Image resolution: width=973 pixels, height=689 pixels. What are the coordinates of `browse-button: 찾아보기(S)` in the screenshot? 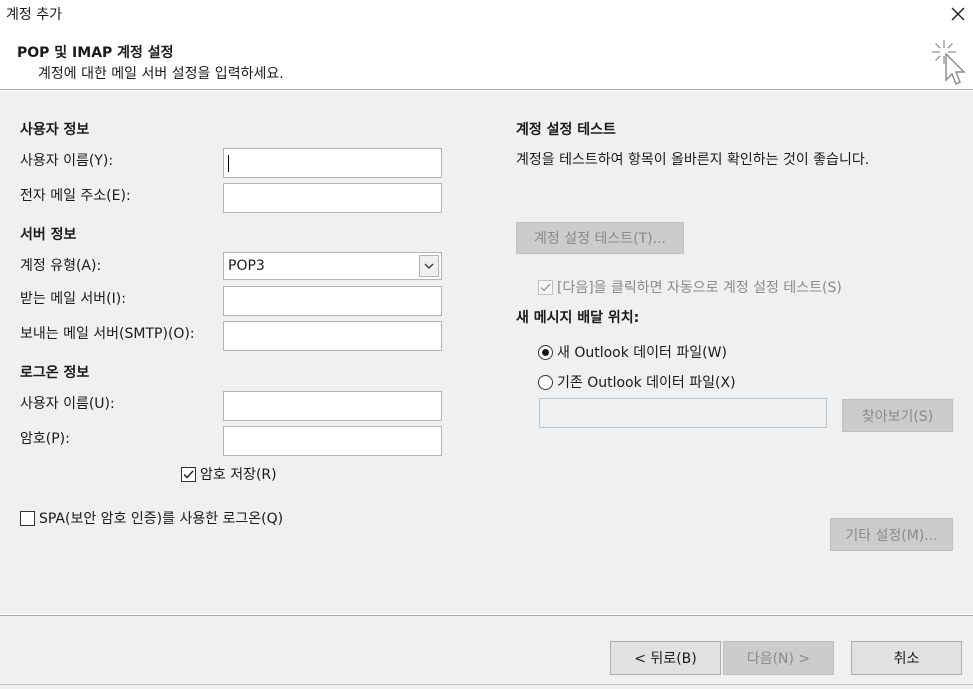 It's located at (897, 415).